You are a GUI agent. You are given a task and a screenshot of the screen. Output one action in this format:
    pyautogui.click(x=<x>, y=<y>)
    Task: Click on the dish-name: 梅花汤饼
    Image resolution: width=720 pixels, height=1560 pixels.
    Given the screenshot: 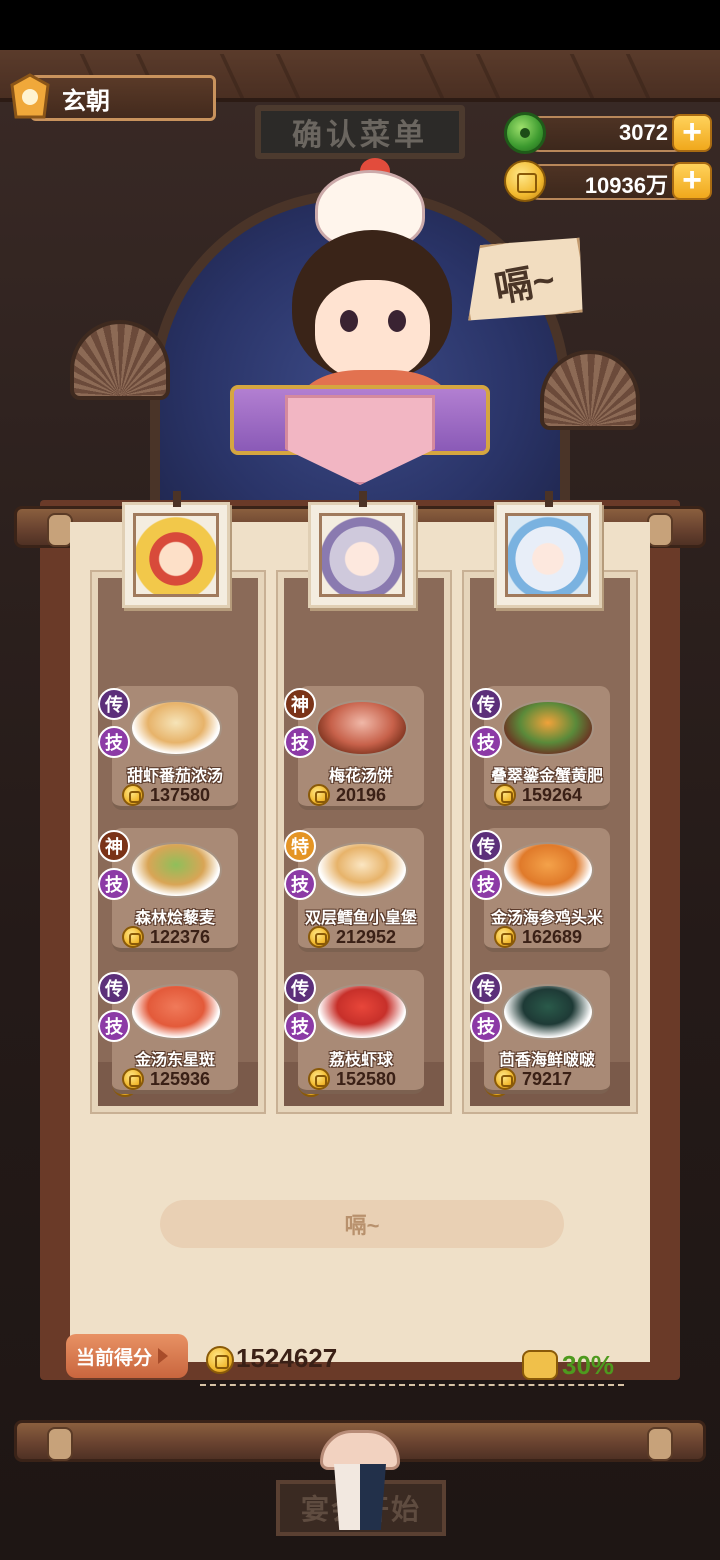 What is the action you would take?
    pyautogui.click(x=360, y=776)
    